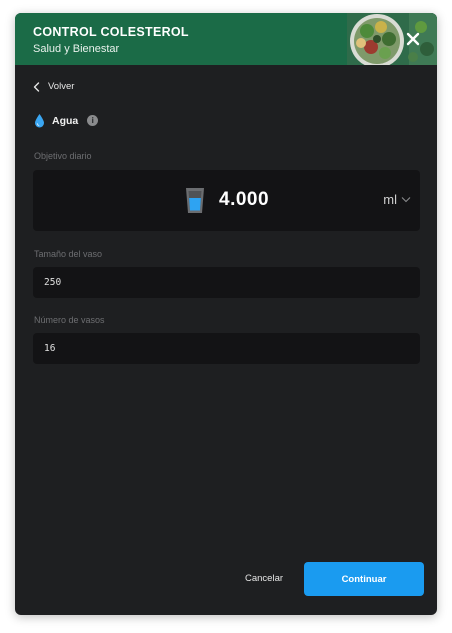 The height and width of the screenshot is (633, 452). Describe the element at coordinates (226, 39) in the screenshot. I see `dialog-header: CONTROL COLESTEROL Salud y Bienestar` at that location.